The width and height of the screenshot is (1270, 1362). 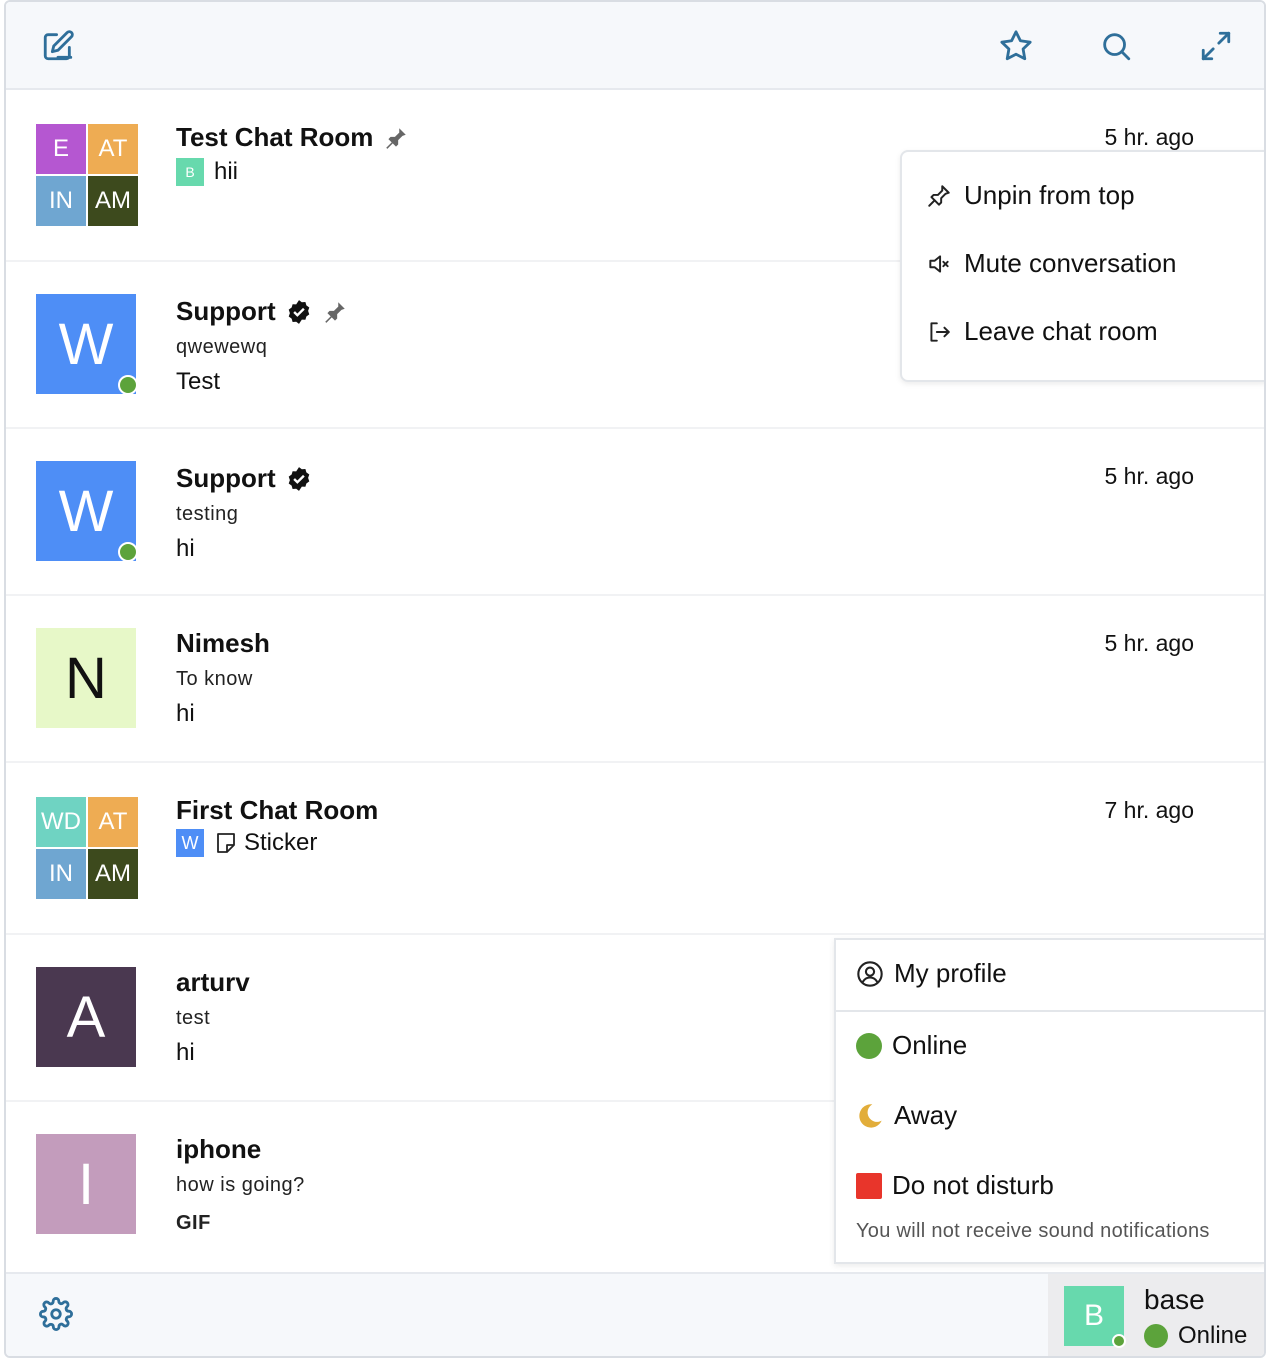 What do you see at coordinates (226, 843) in the screenshot?
I see `sticker-icon` at bounding box center [226, 843].